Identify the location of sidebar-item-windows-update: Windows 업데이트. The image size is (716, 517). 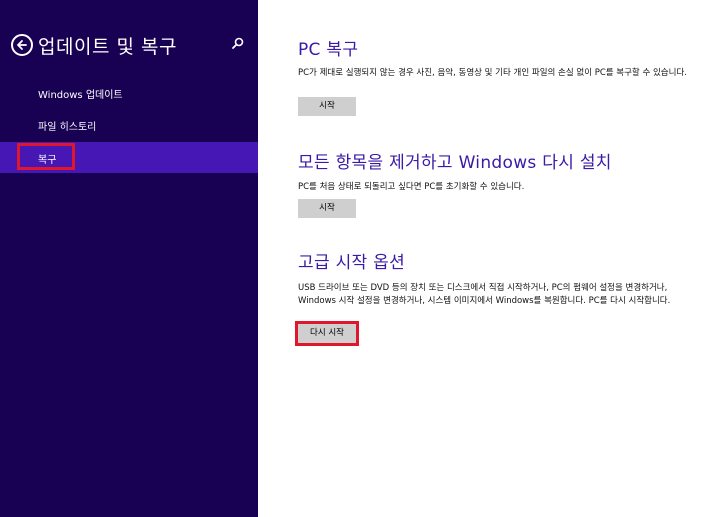
(129, 92).